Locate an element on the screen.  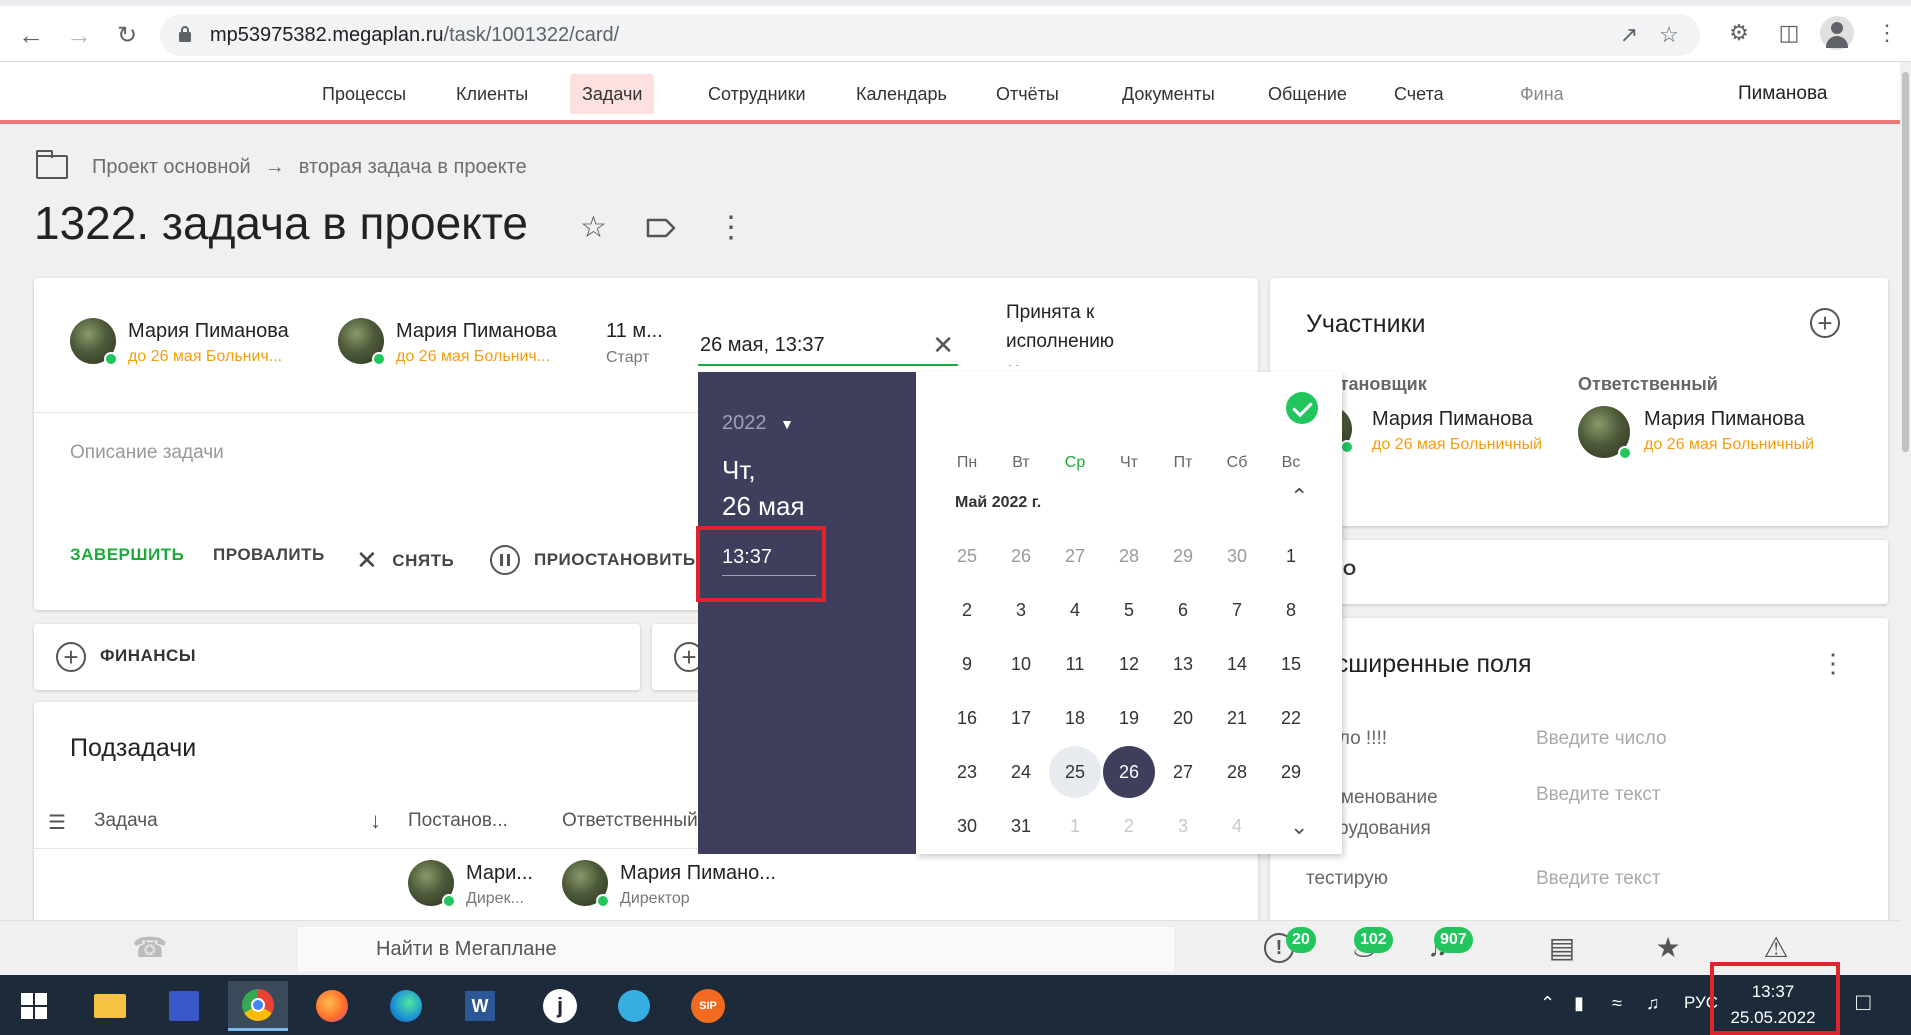
breadcrumb-project: Проект основной is located at coordinates (171, 167).